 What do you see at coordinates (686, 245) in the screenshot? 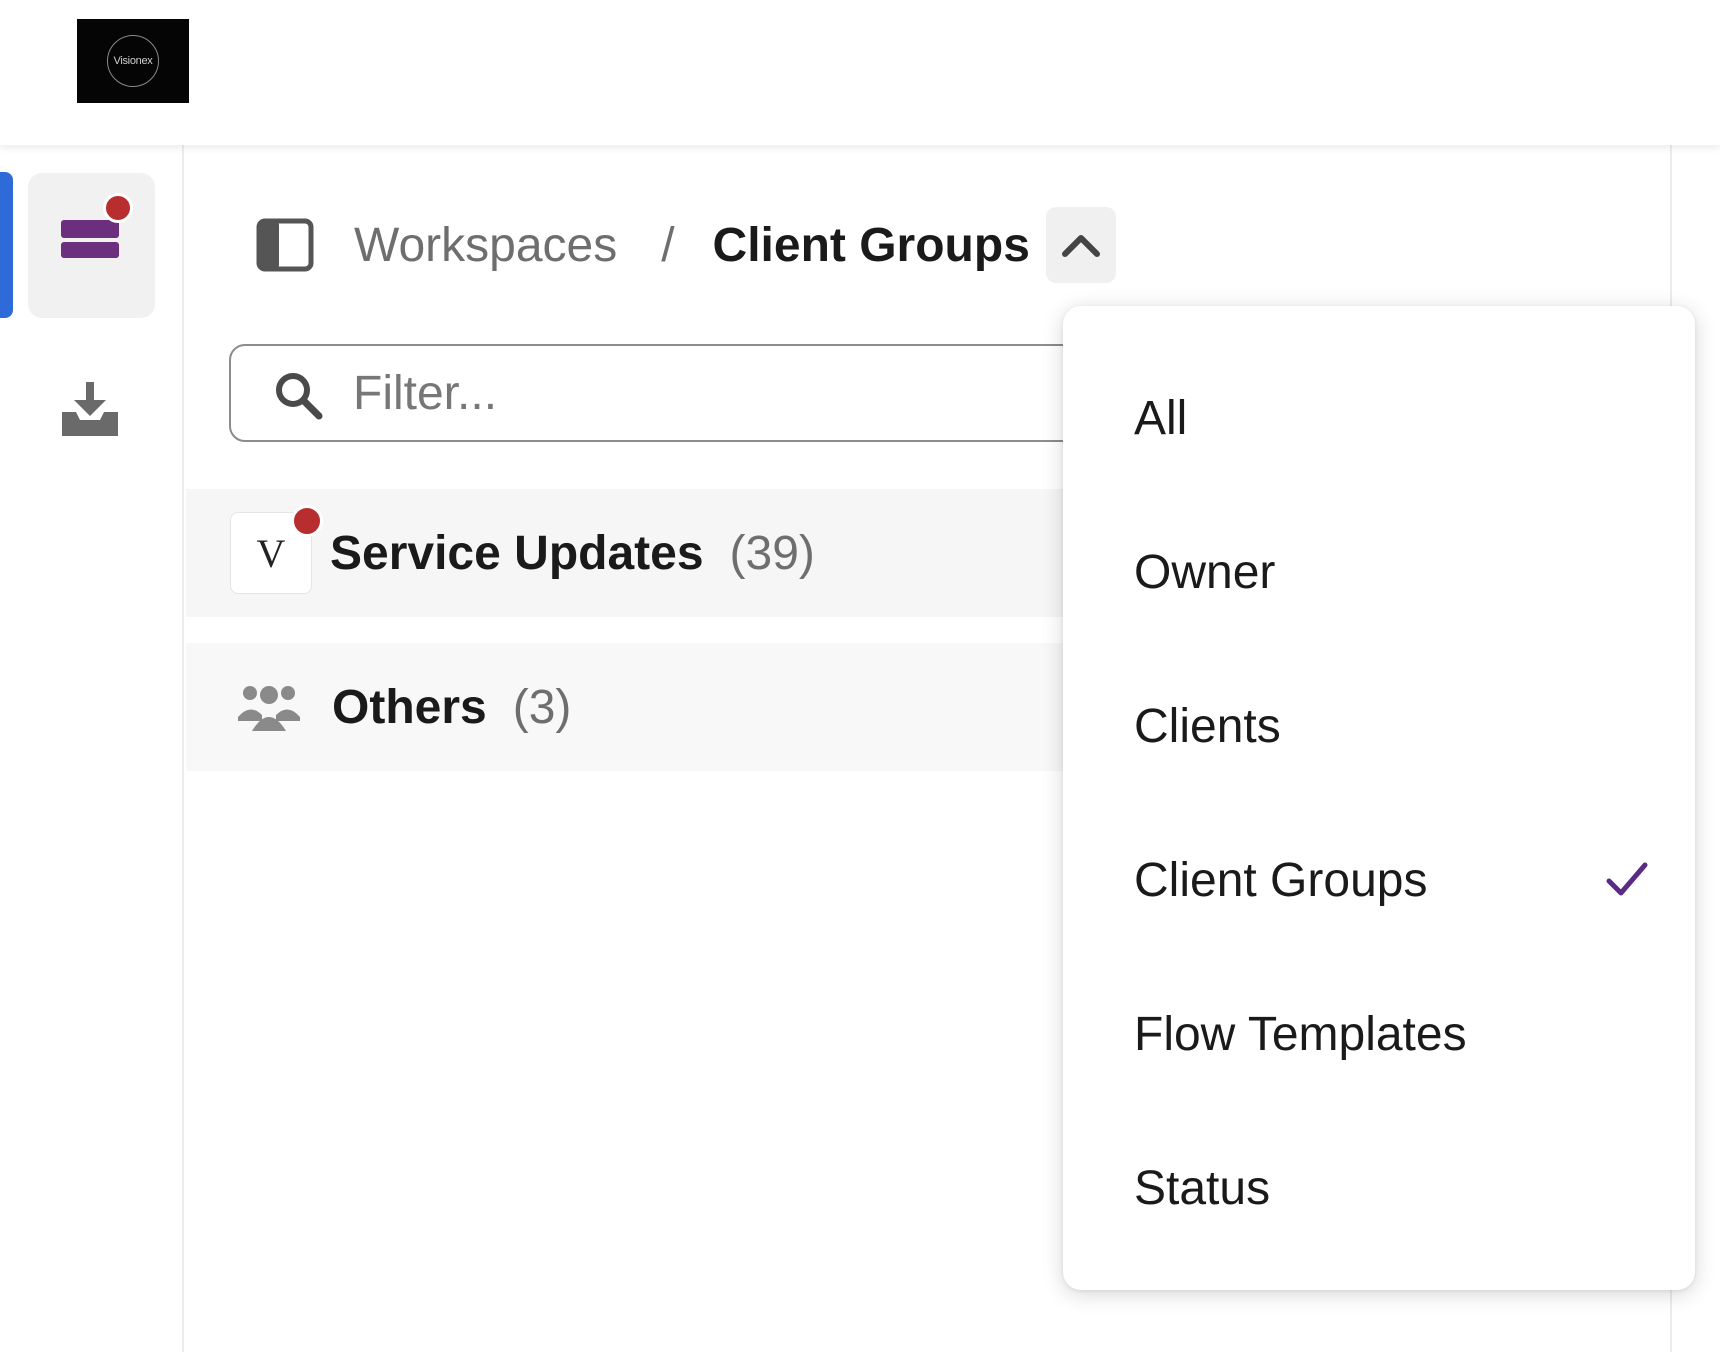
I see `breadcrumb: Workspaces / Client Groups` at bounding box center [686, 245].